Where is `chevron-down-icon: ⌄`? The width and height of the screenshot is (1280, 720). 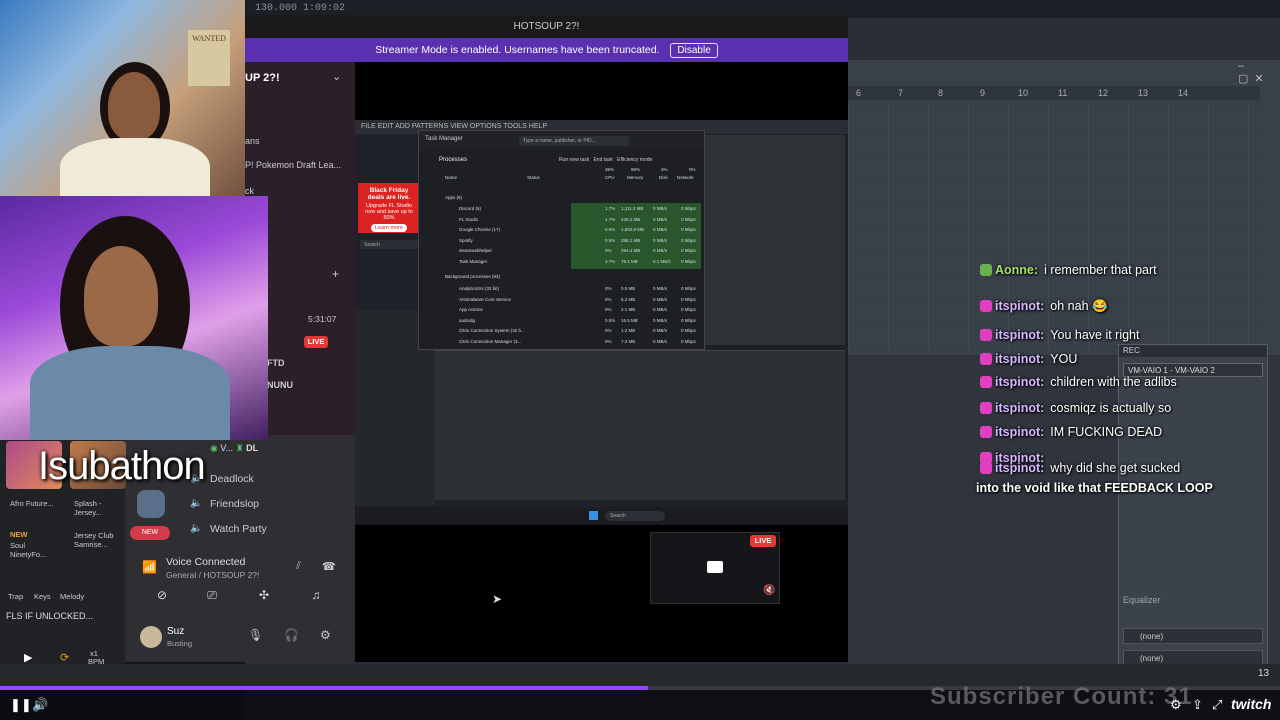 chevron-down-icon: ⌄ is located at coordinates (336, 76).